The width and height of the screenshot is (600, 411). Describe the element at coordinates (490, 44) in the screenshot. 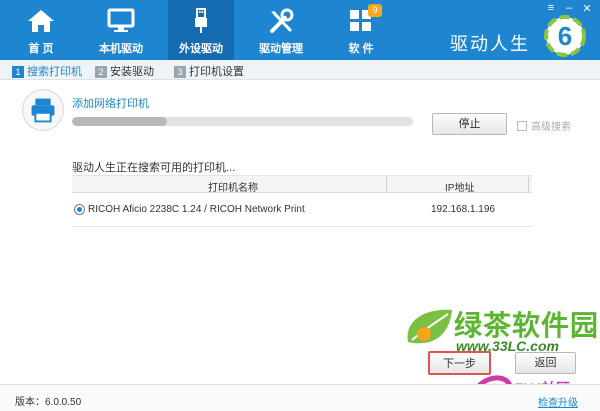

I see `brand-name: 驱动人生` at that location.